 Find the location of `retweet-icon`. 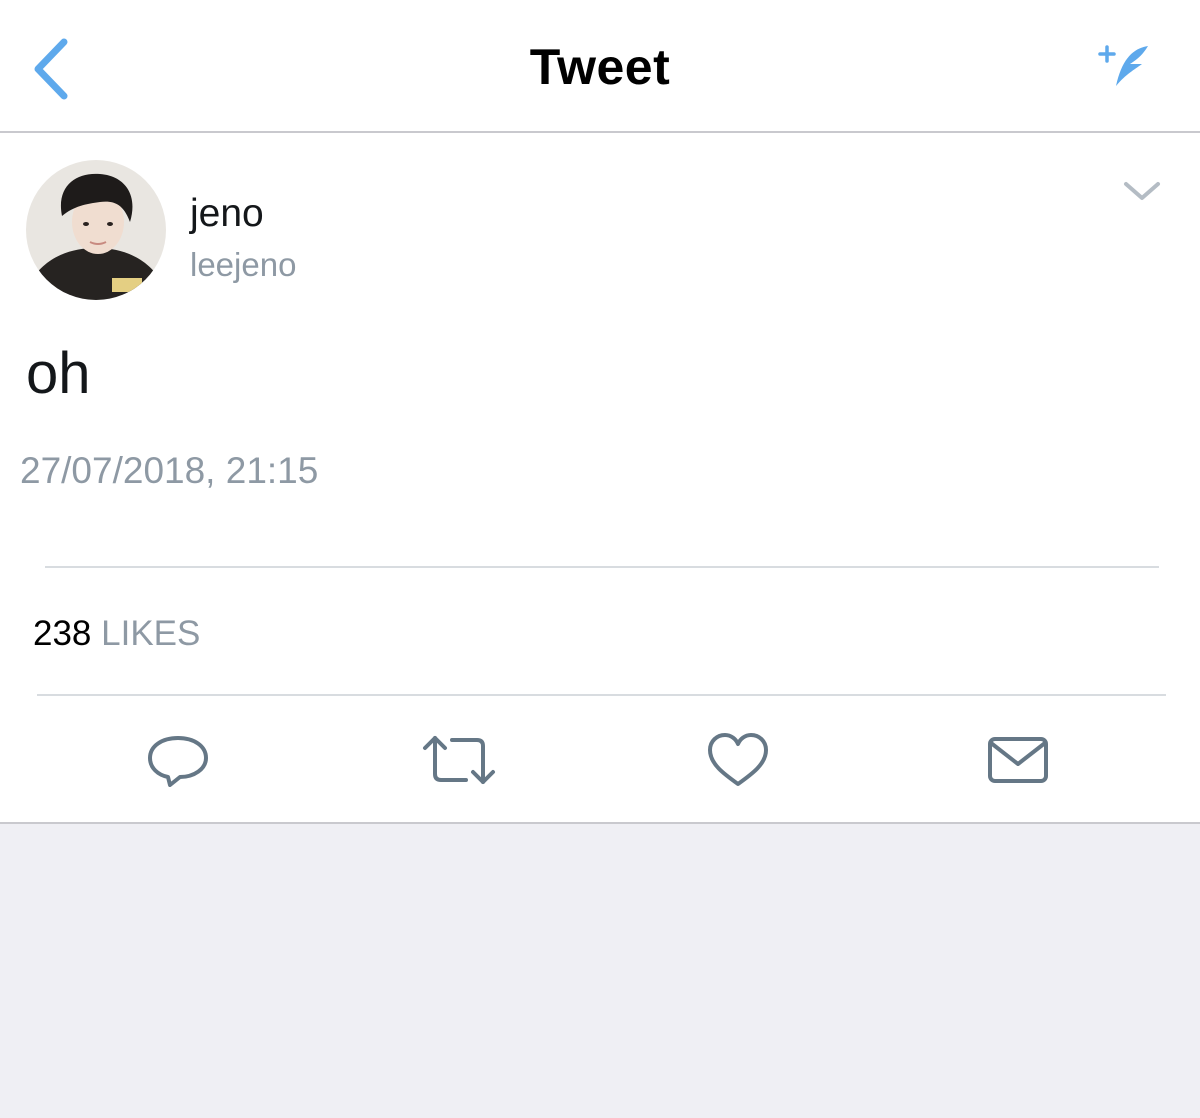

retweet-icon is located at coordinates (459, 760).